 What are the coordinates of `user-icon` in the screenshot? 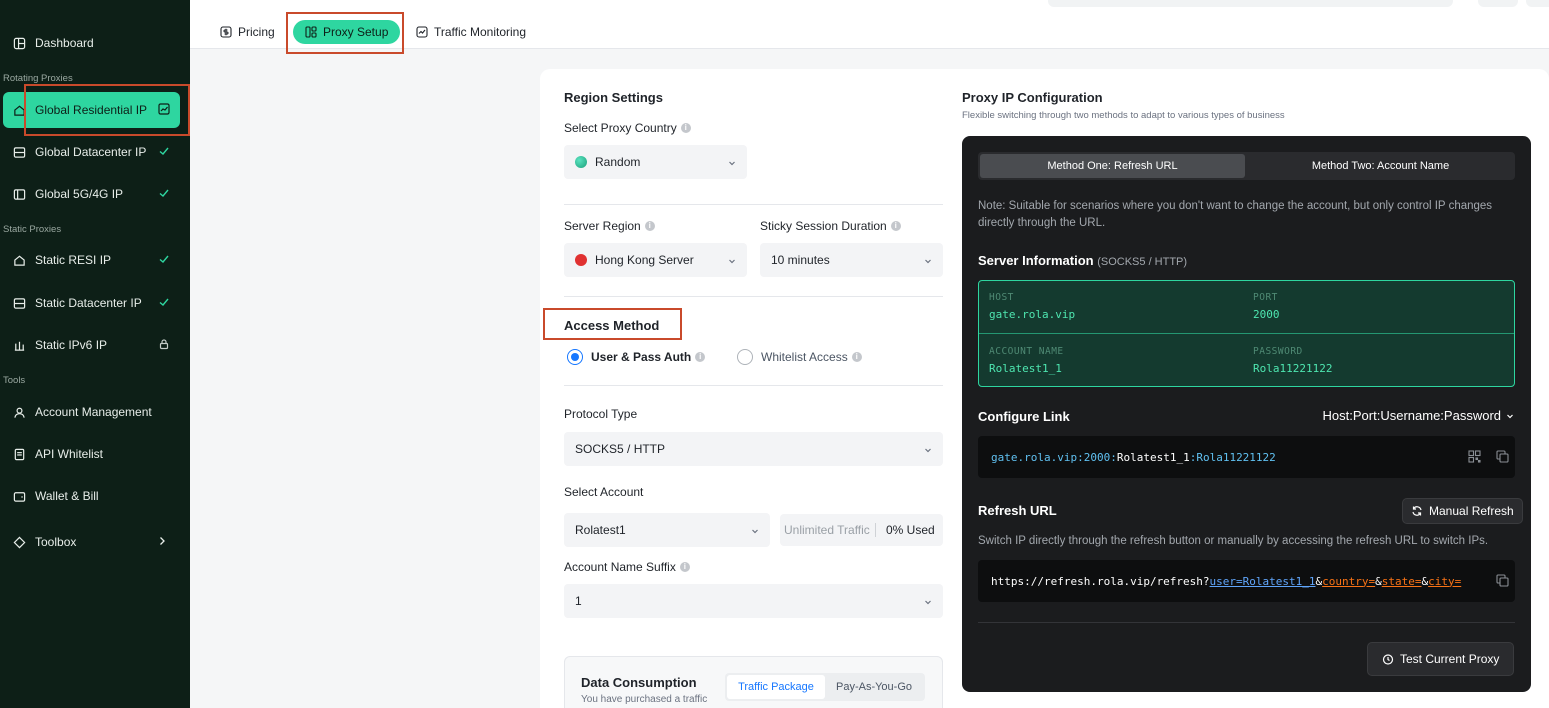 It's located at (19, 412).